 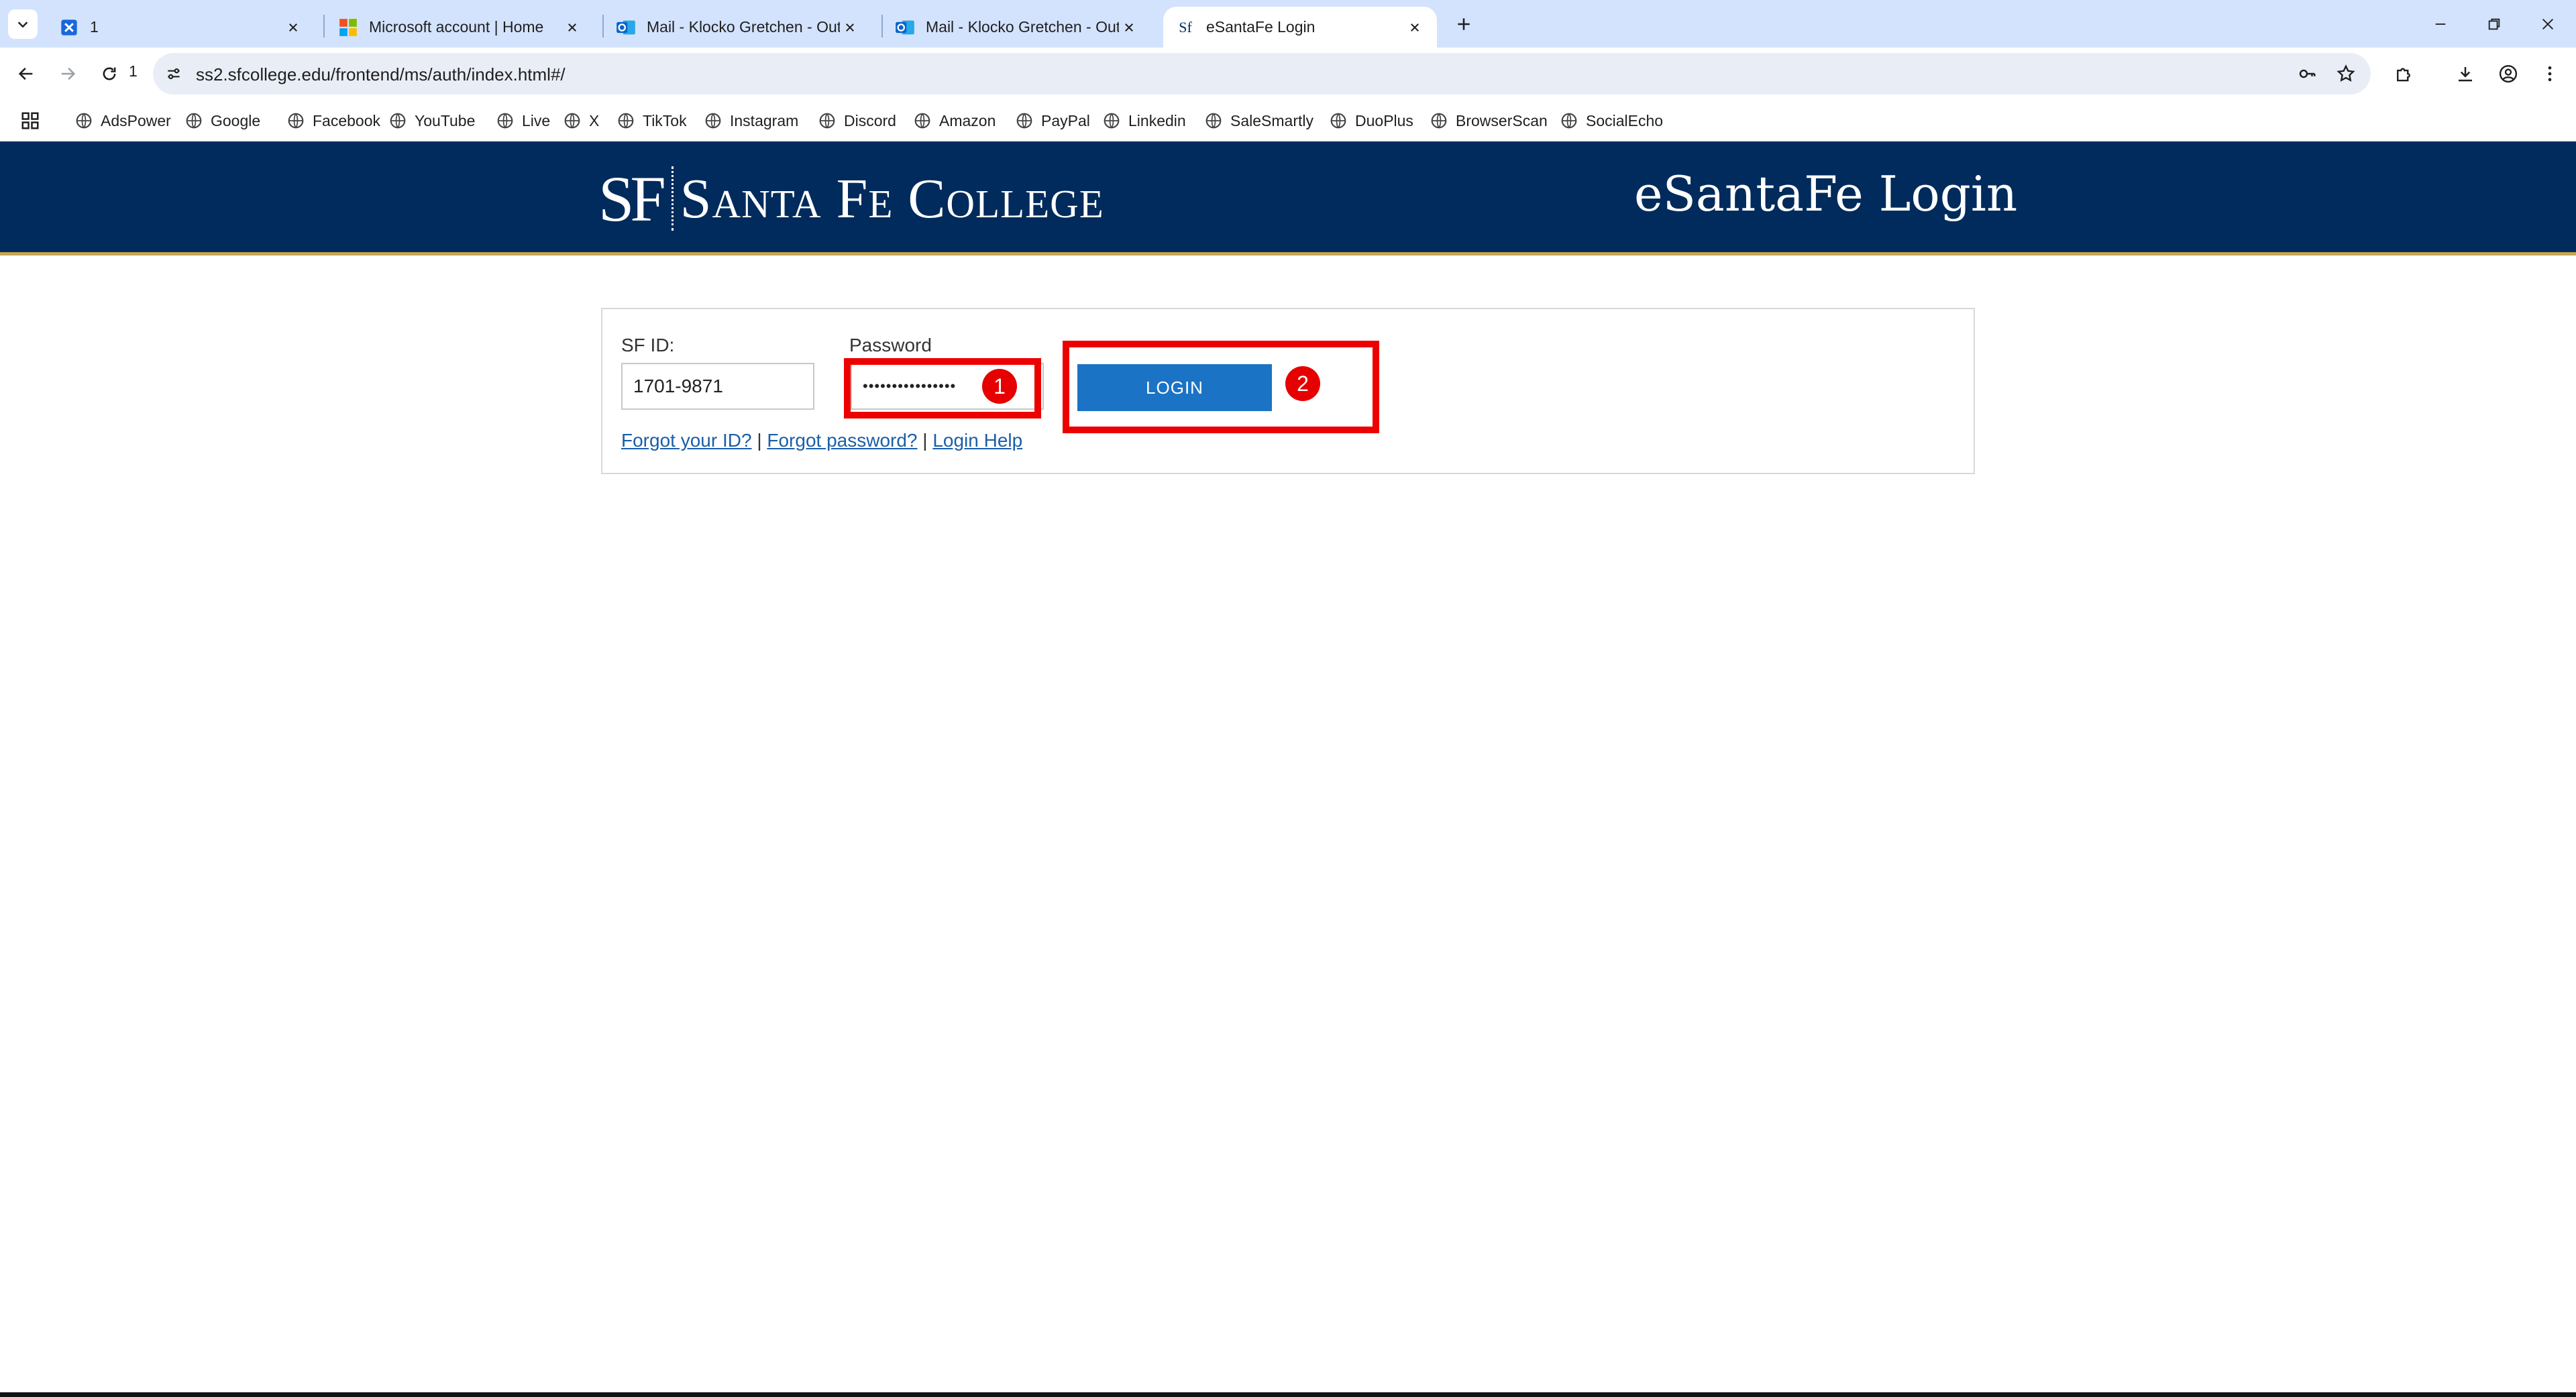 What do you see at coordinates (1826, 194) in the screenshot?
I see `portal-title: eSantaFe Login` at bounding box center [1826, 194].